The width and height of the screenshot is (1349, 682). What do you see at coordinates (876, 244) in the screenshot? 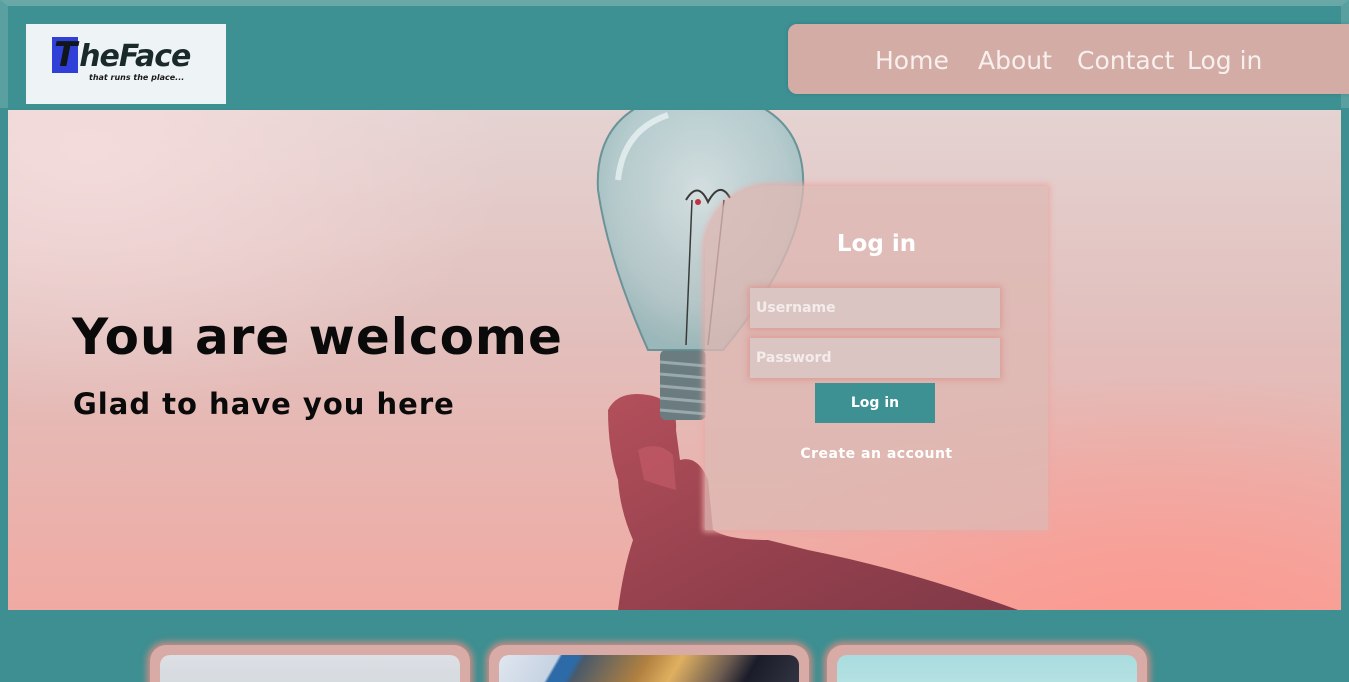
I see `login-title: Log in` at bounding box center [876, 244].